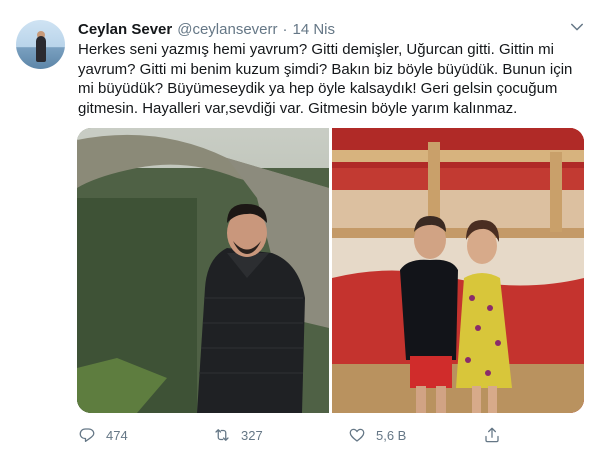 This screenshot has width=596, height=452. I want to click on display-name: Ceylan Sever, so click(125, 29).